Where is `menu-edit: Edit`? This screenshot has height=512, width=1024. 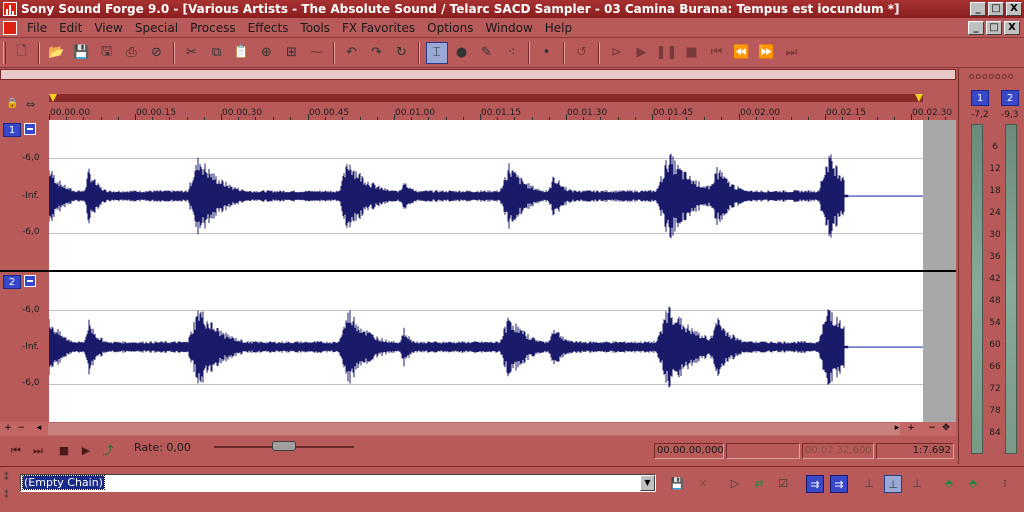 menu-edit: Edit is located at coordinates (70, 28).